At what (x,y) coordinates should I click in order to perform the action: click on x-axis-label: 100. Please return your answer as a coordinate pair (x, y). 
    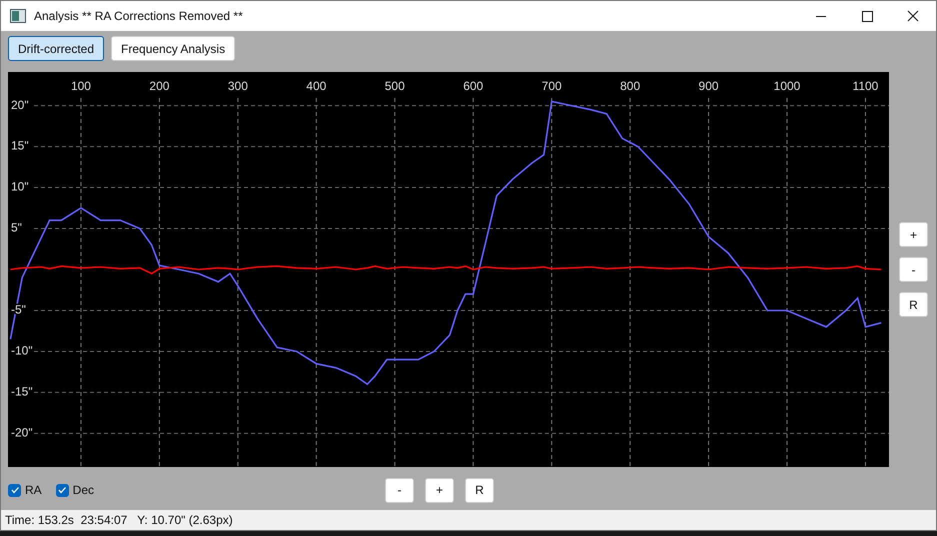
    Looking at the image, I should click on (80, 86).